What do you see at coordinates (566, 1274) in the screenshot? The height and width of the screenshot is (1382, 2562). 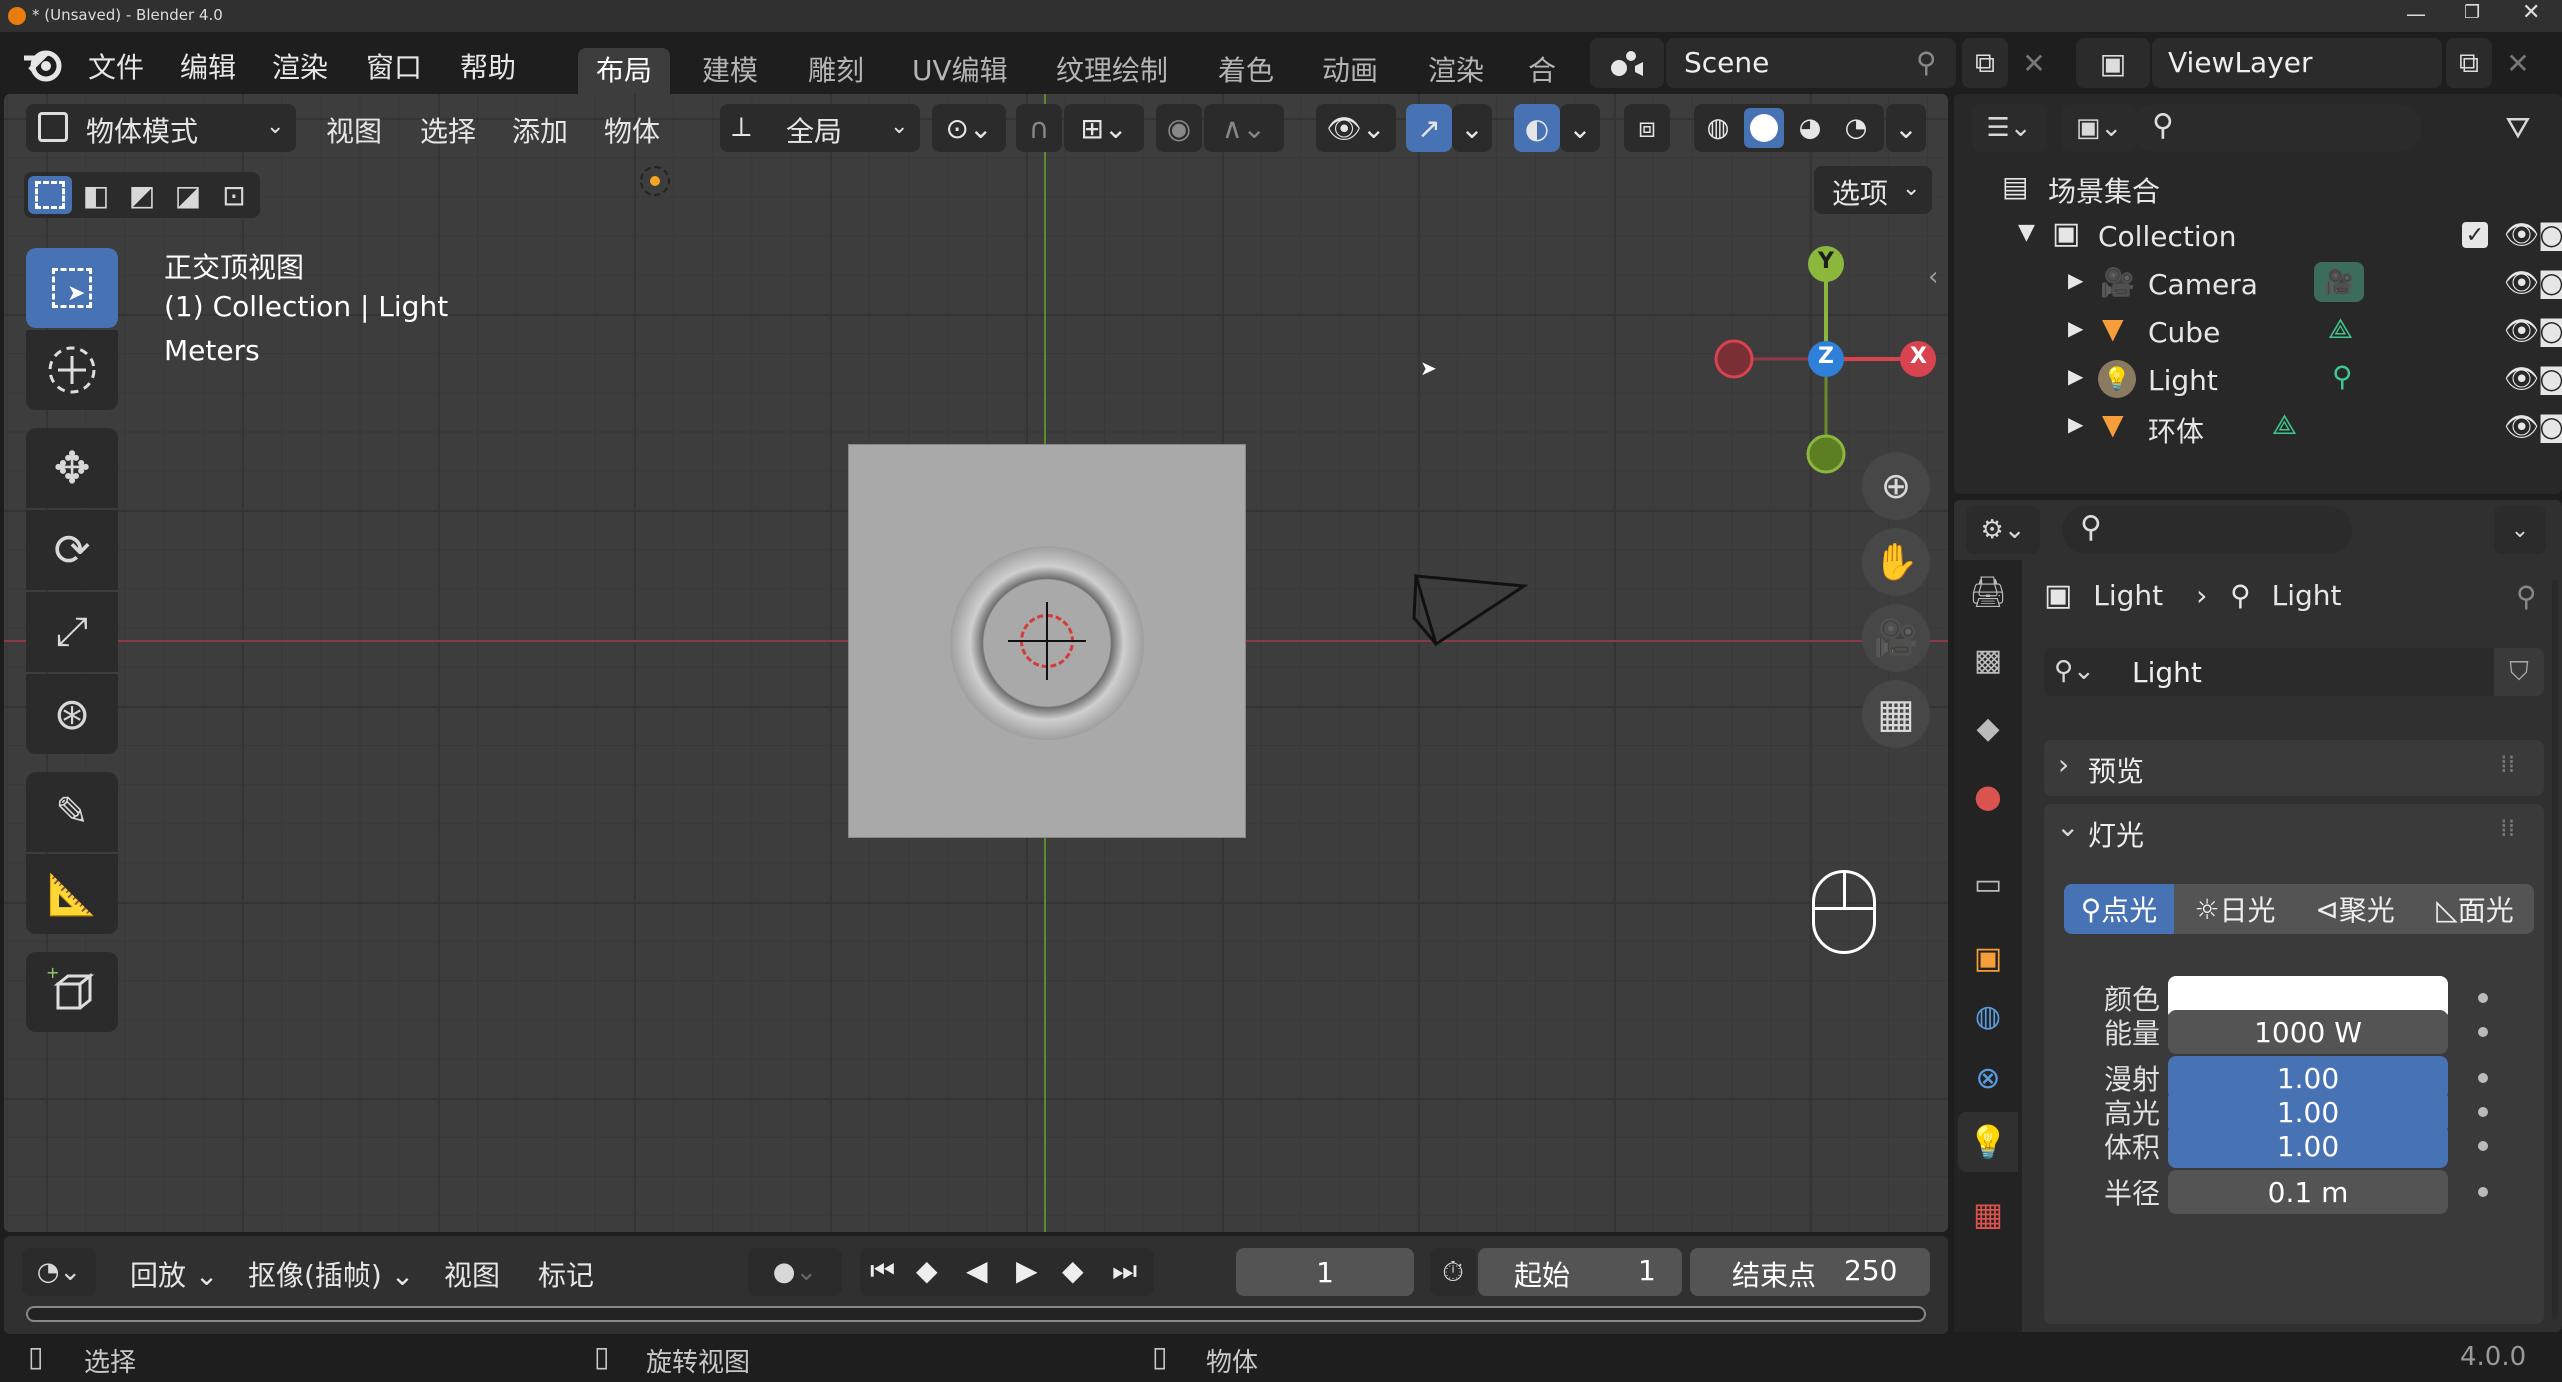 I see `timeline-marker-menu: 标记` at bounding box center [566, 1274].